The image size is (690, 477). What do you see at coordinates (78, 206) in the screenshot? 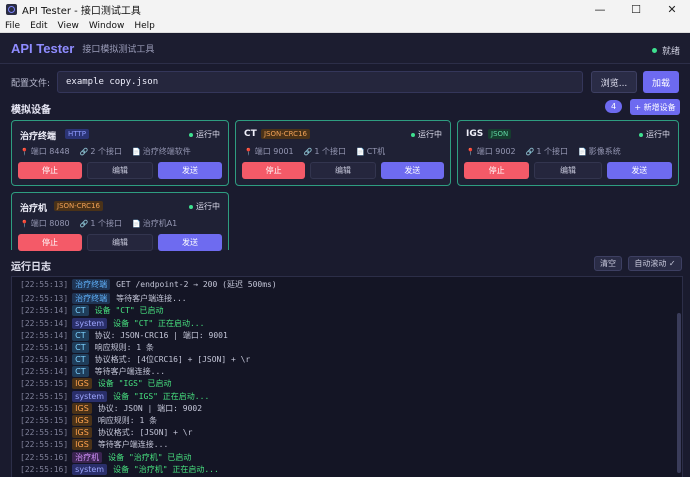
I see `protocol-badge: JSON-CRC16` at bounding box center [78, 206].